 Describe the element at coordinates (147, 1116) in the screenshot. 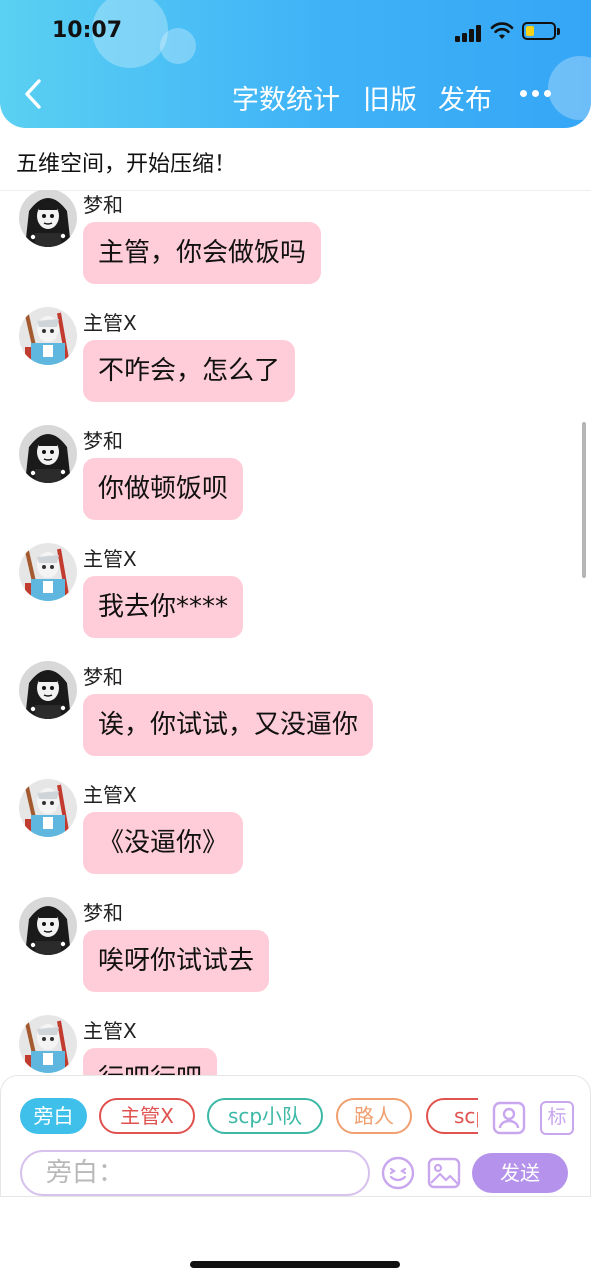

I see `role-chip: 主管X` at that location.